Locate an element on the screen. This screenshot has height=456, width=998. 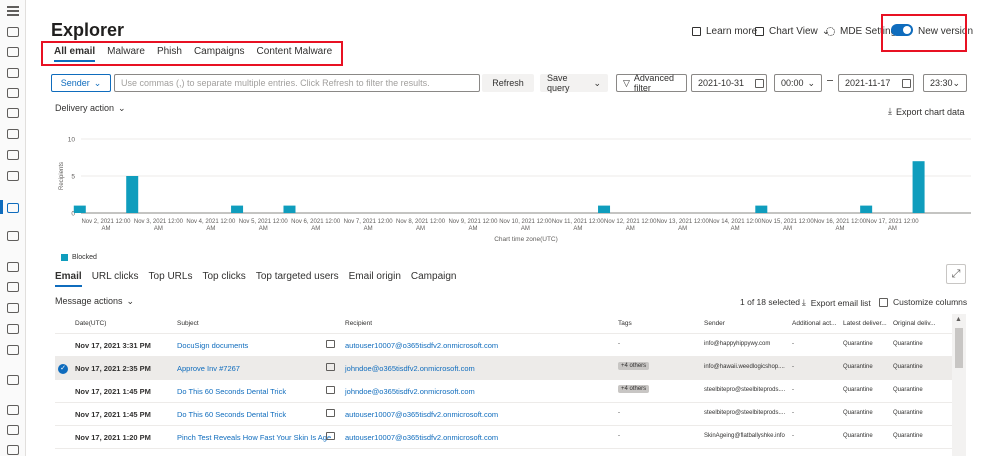
learning-icon is located at coordinates (13, 155).